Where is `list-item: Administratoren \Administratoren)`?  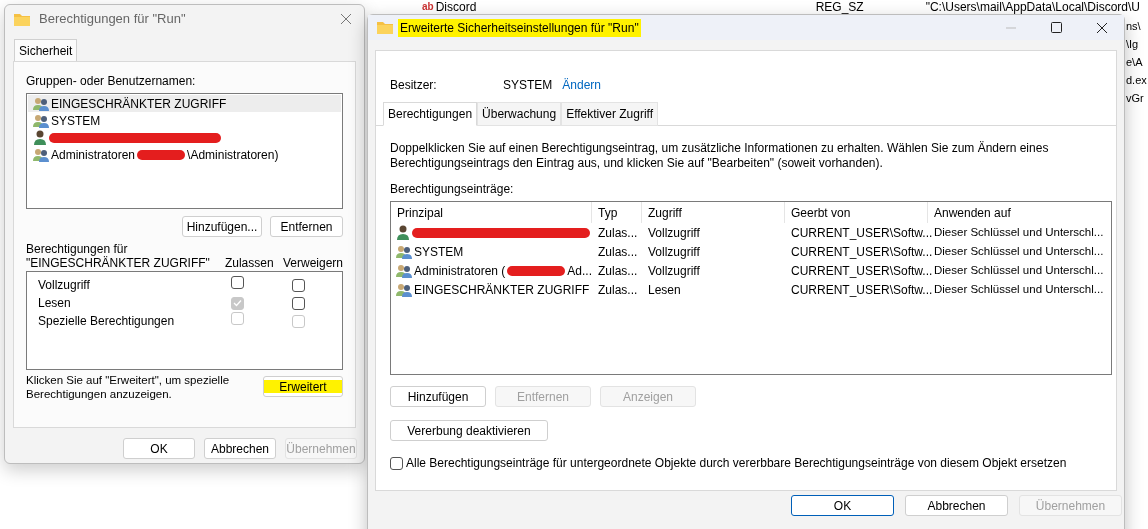 list-item: Administratoren \Administratoren) is located at coordinates (184, 154).